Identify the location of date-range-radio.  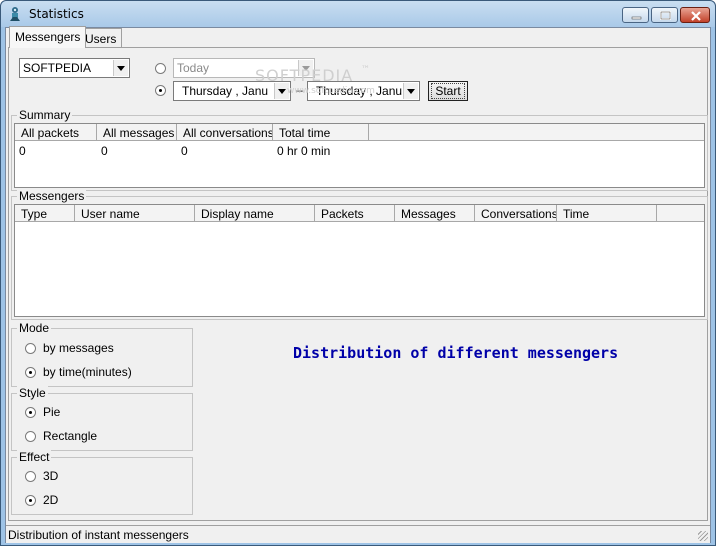
(160, 90).